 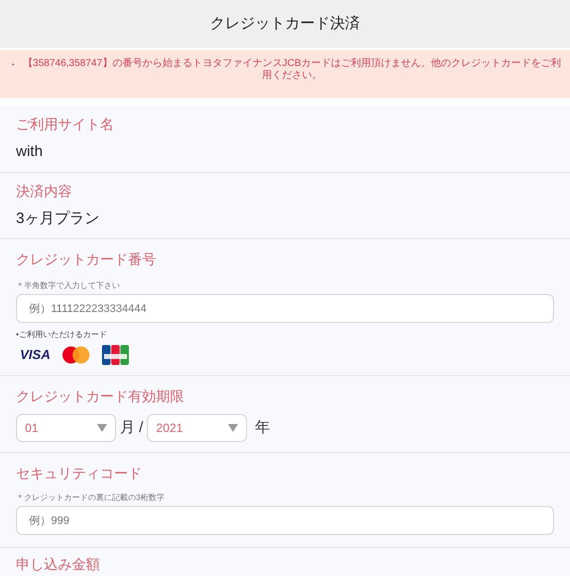 I want to click on section-label: ご利用サイト名, so click(x=65, y=124).